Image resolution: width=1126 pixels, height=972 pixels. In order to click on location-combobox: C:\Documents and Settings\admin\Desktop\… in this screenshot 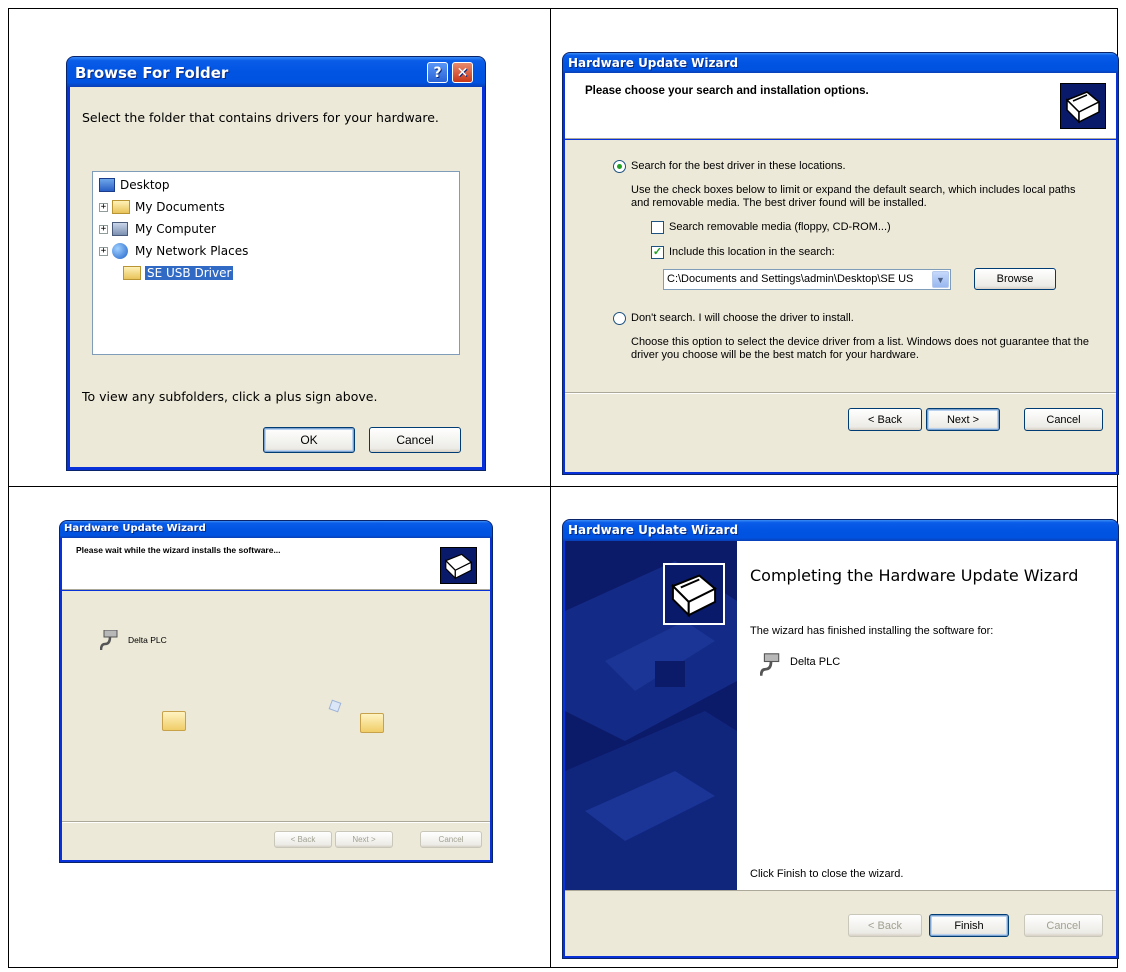, I will do `click(807, 279)`.